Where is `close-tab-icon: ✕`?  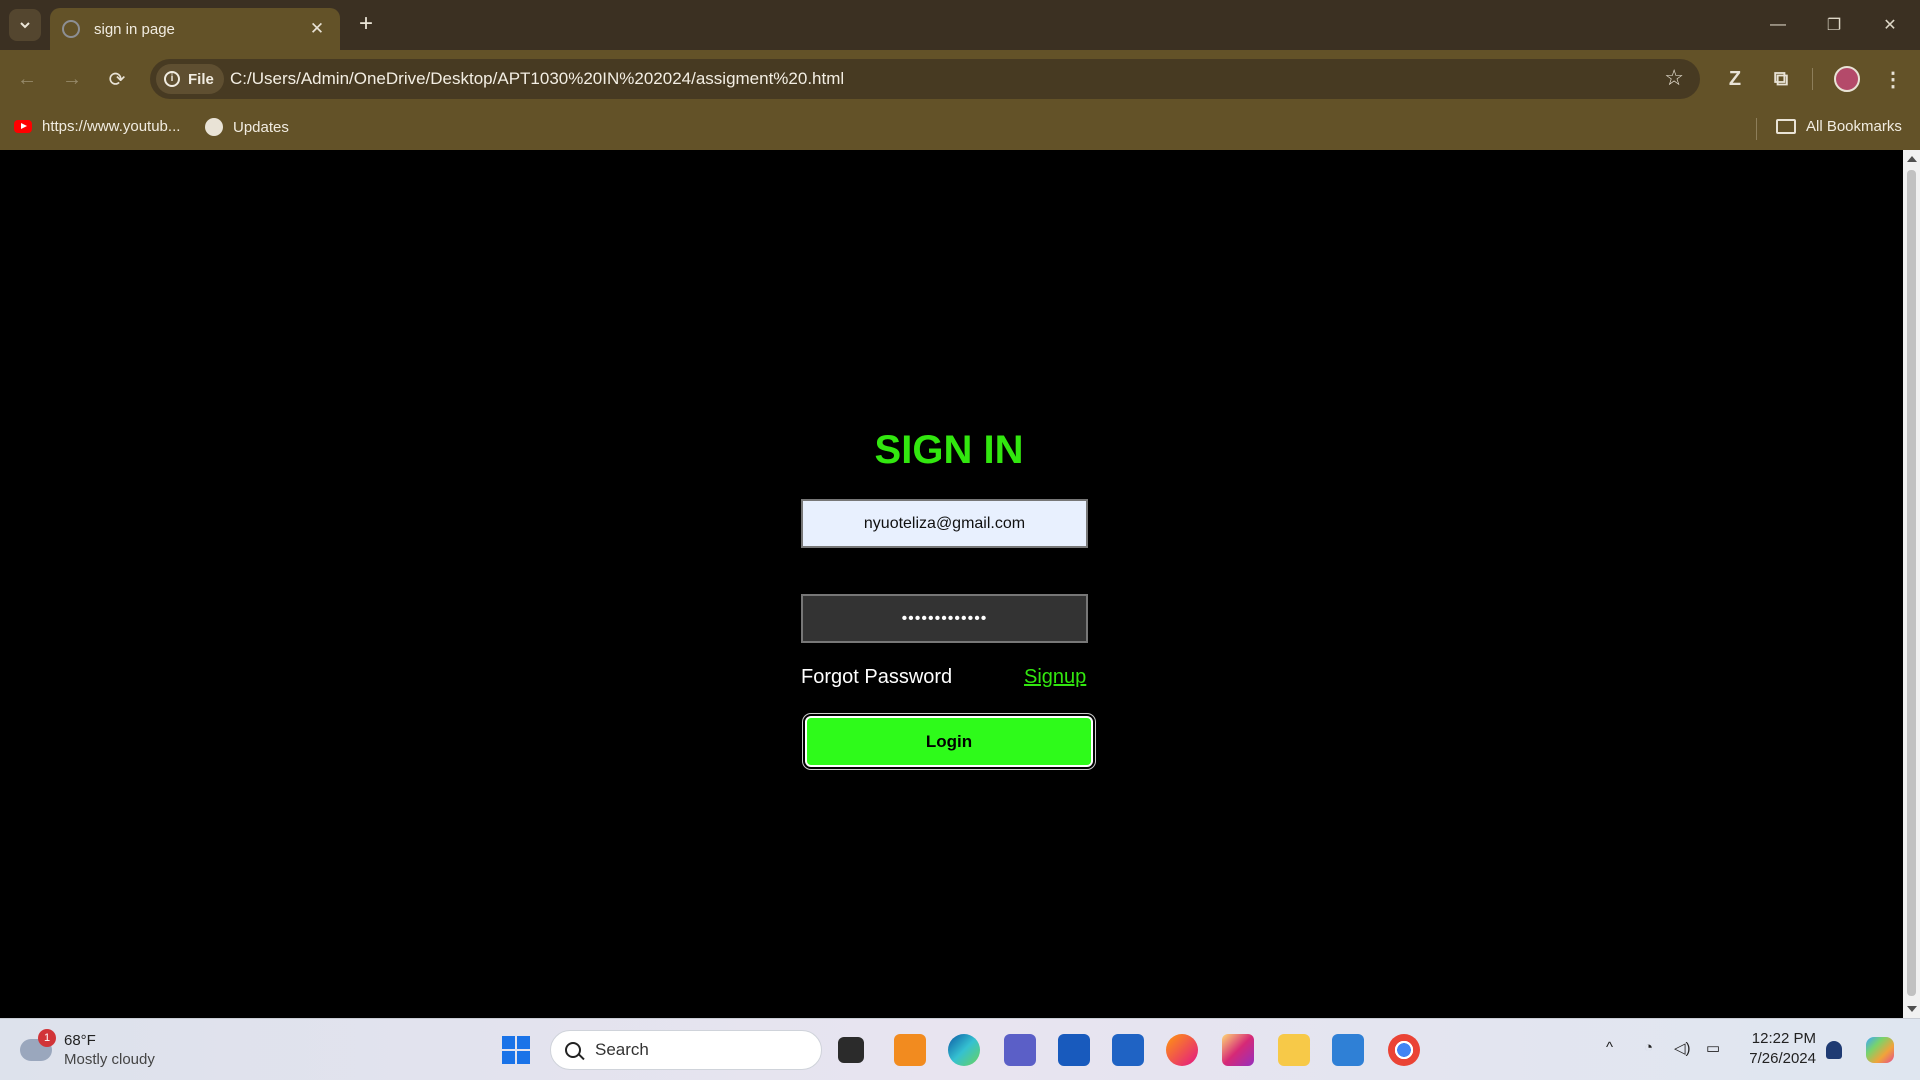 close-tab-icon: ✕ is located at coordinates (317, 29).